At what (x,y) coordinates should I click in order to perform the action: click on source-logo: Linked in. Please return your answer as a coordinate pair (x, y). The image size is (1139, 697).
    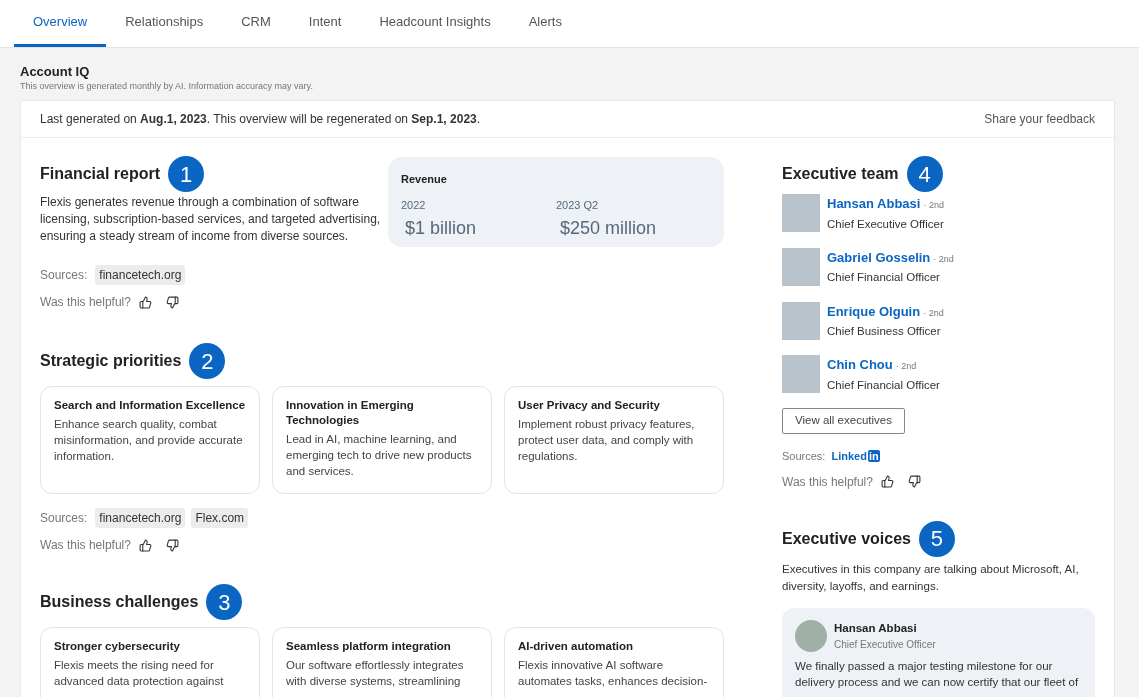
    Looking at the image, I should click on (855, 456).